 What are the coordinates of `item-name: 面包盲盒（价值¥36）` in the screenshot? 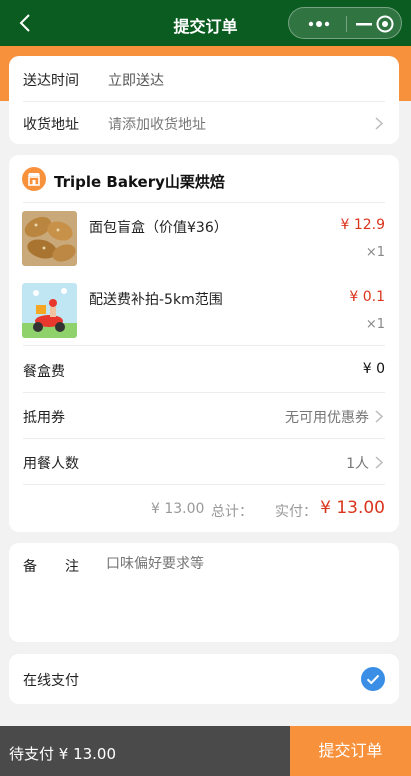 It's located at (158, 228).